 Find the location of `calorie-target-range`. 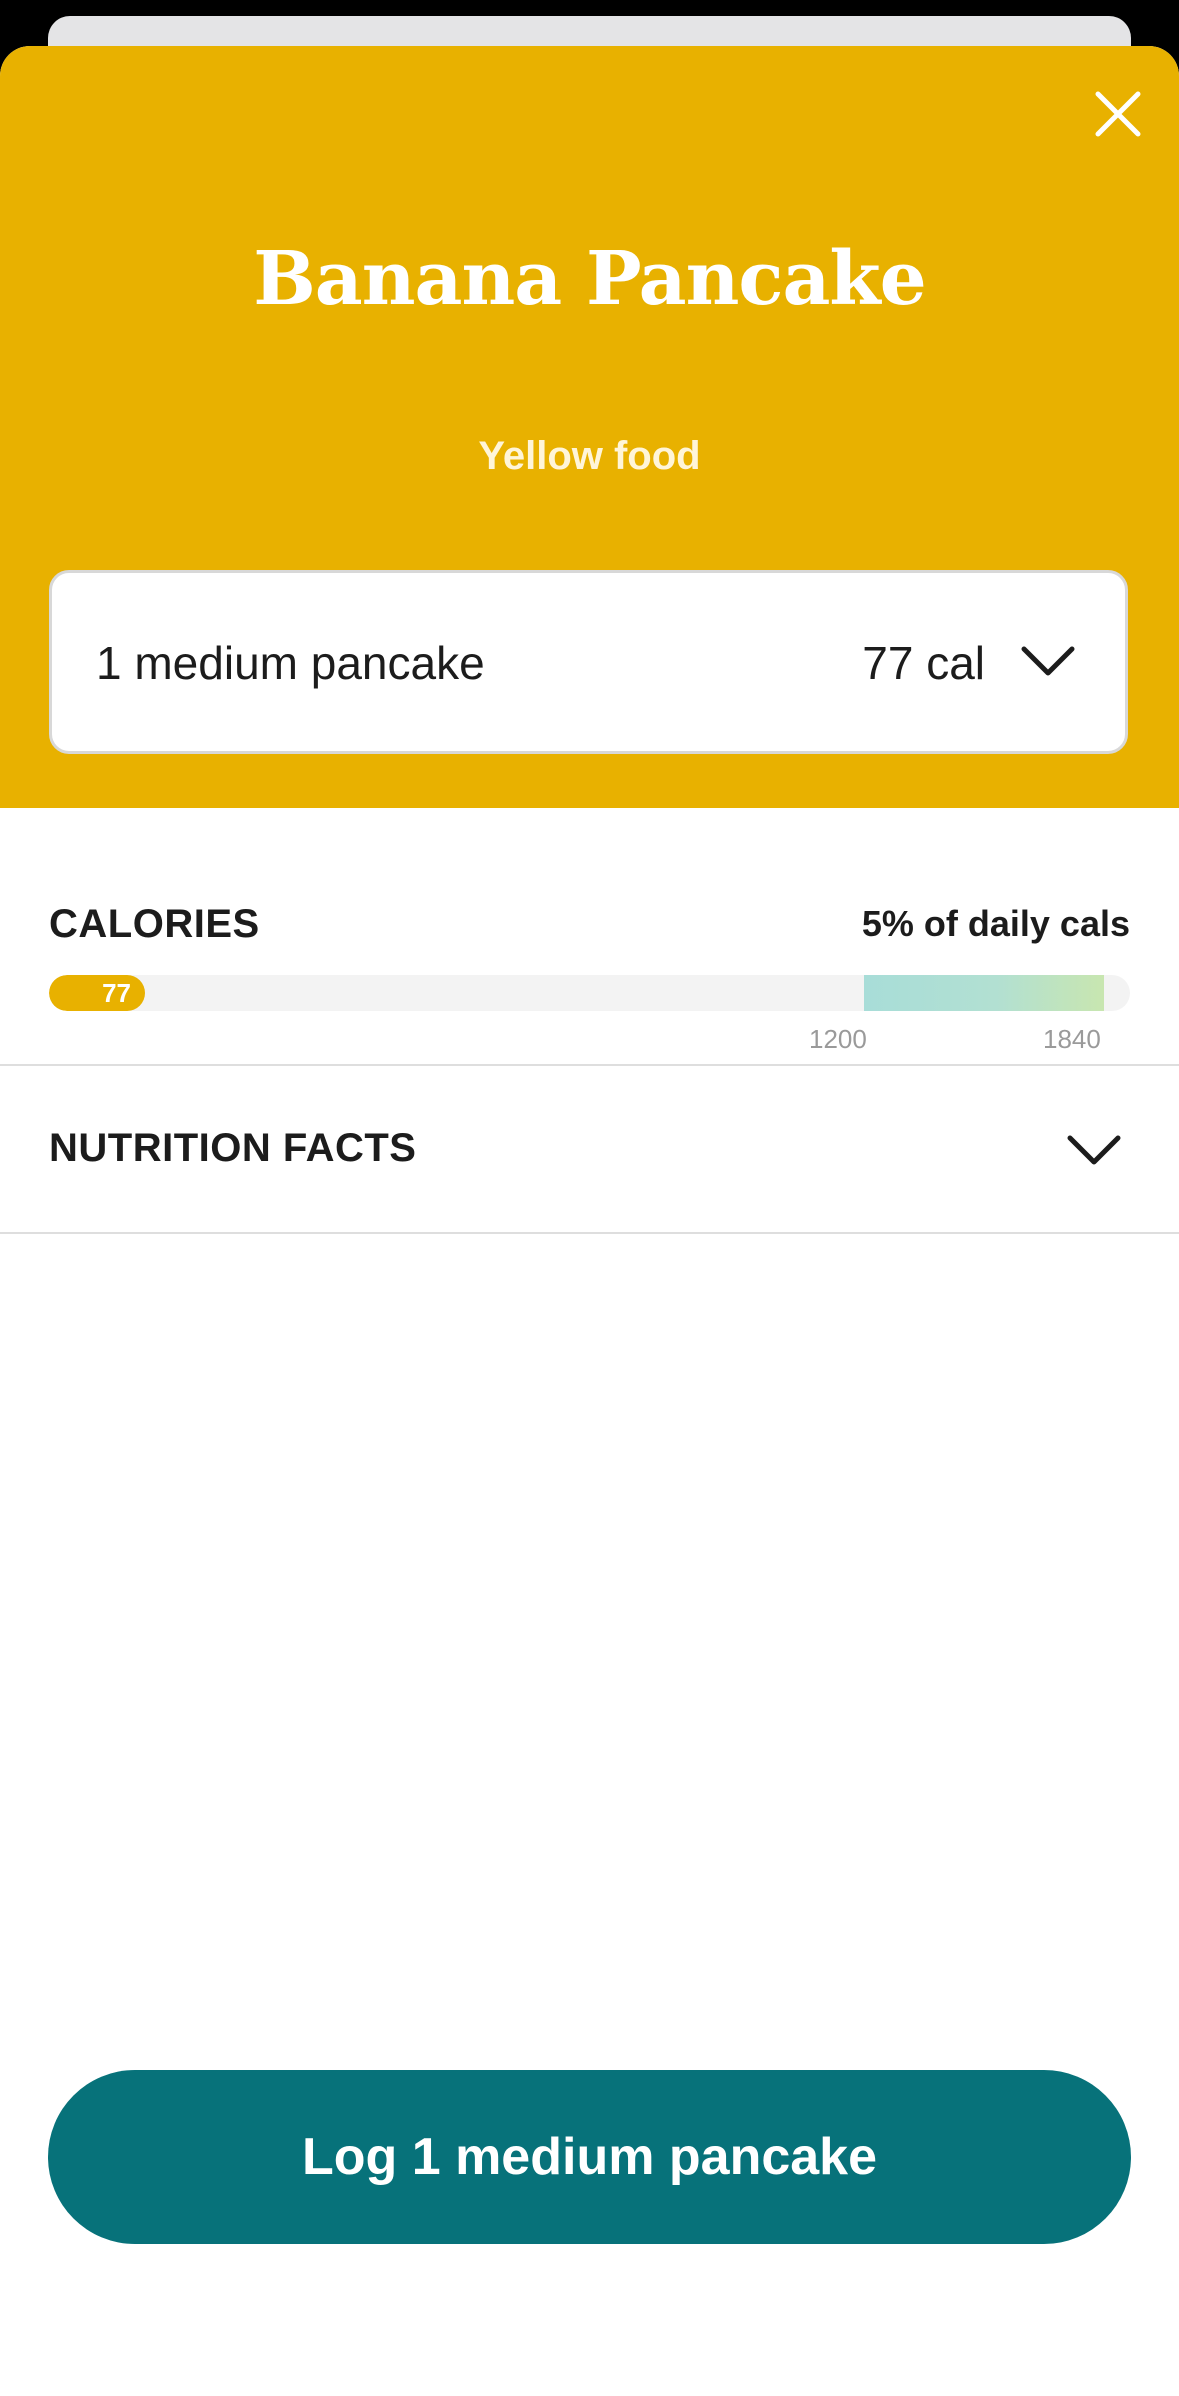

calorie-target-range is located at coordinates (984, 993).